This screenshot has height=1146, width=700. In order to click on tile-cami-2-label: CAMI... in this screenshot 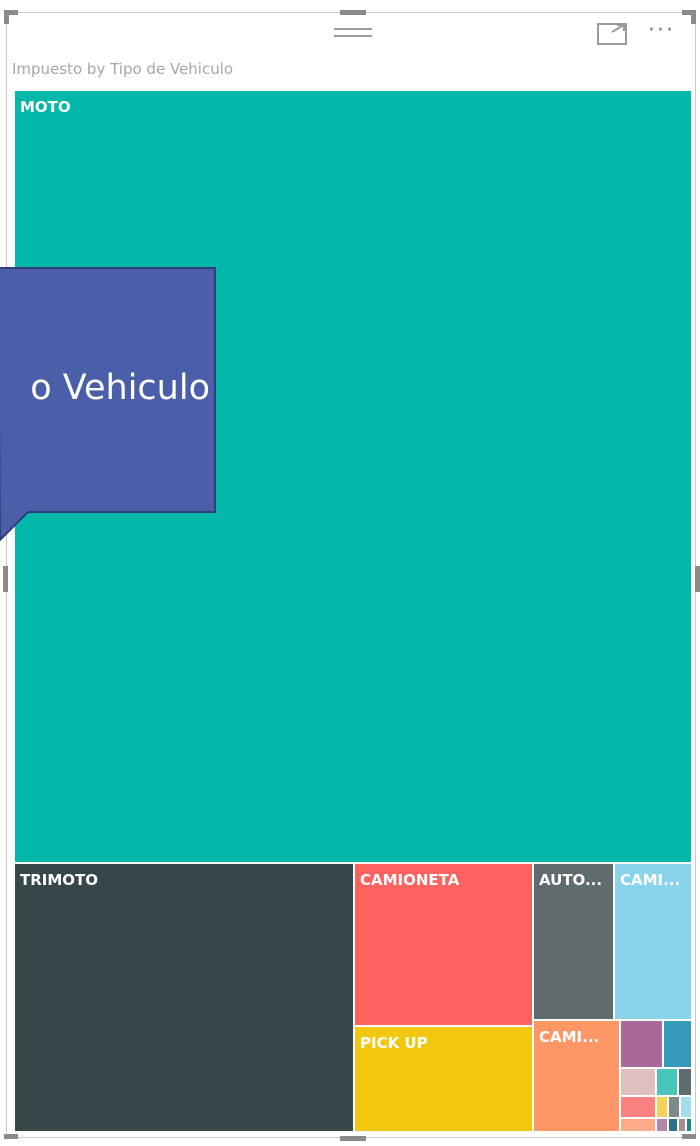, I will do `click(569, 1037)`.